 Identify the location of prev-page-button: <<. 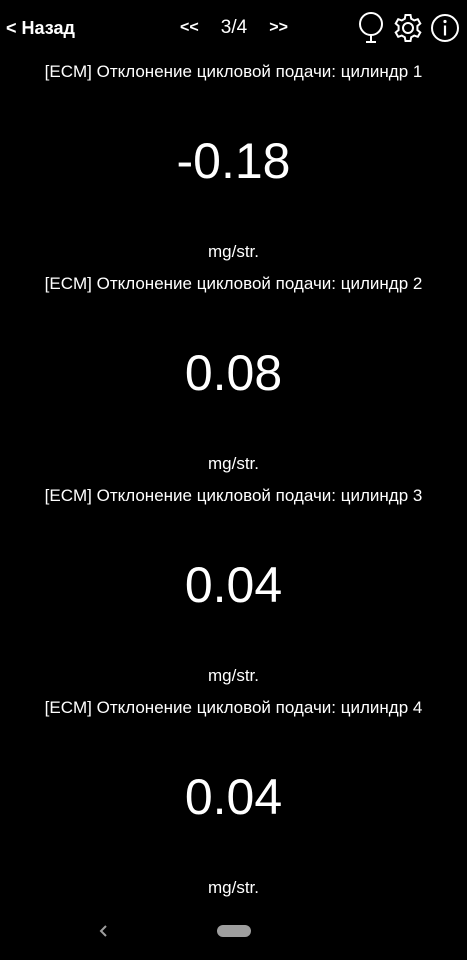
(189, 28).